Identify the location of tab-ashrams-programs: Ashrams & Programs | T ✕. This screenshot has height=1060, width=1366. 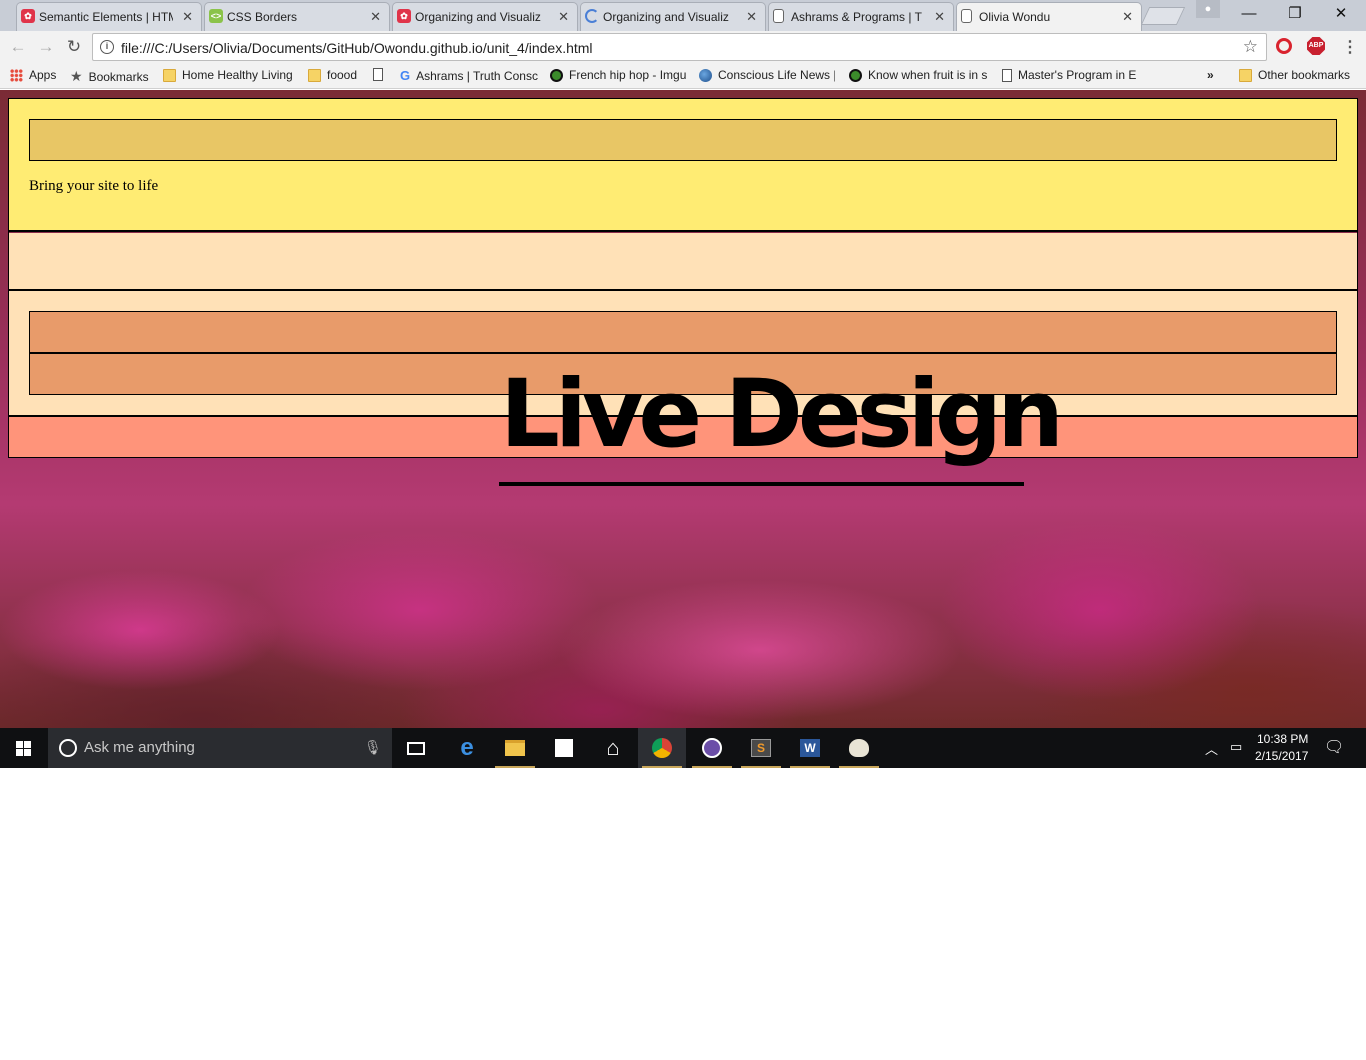
(861, 16).